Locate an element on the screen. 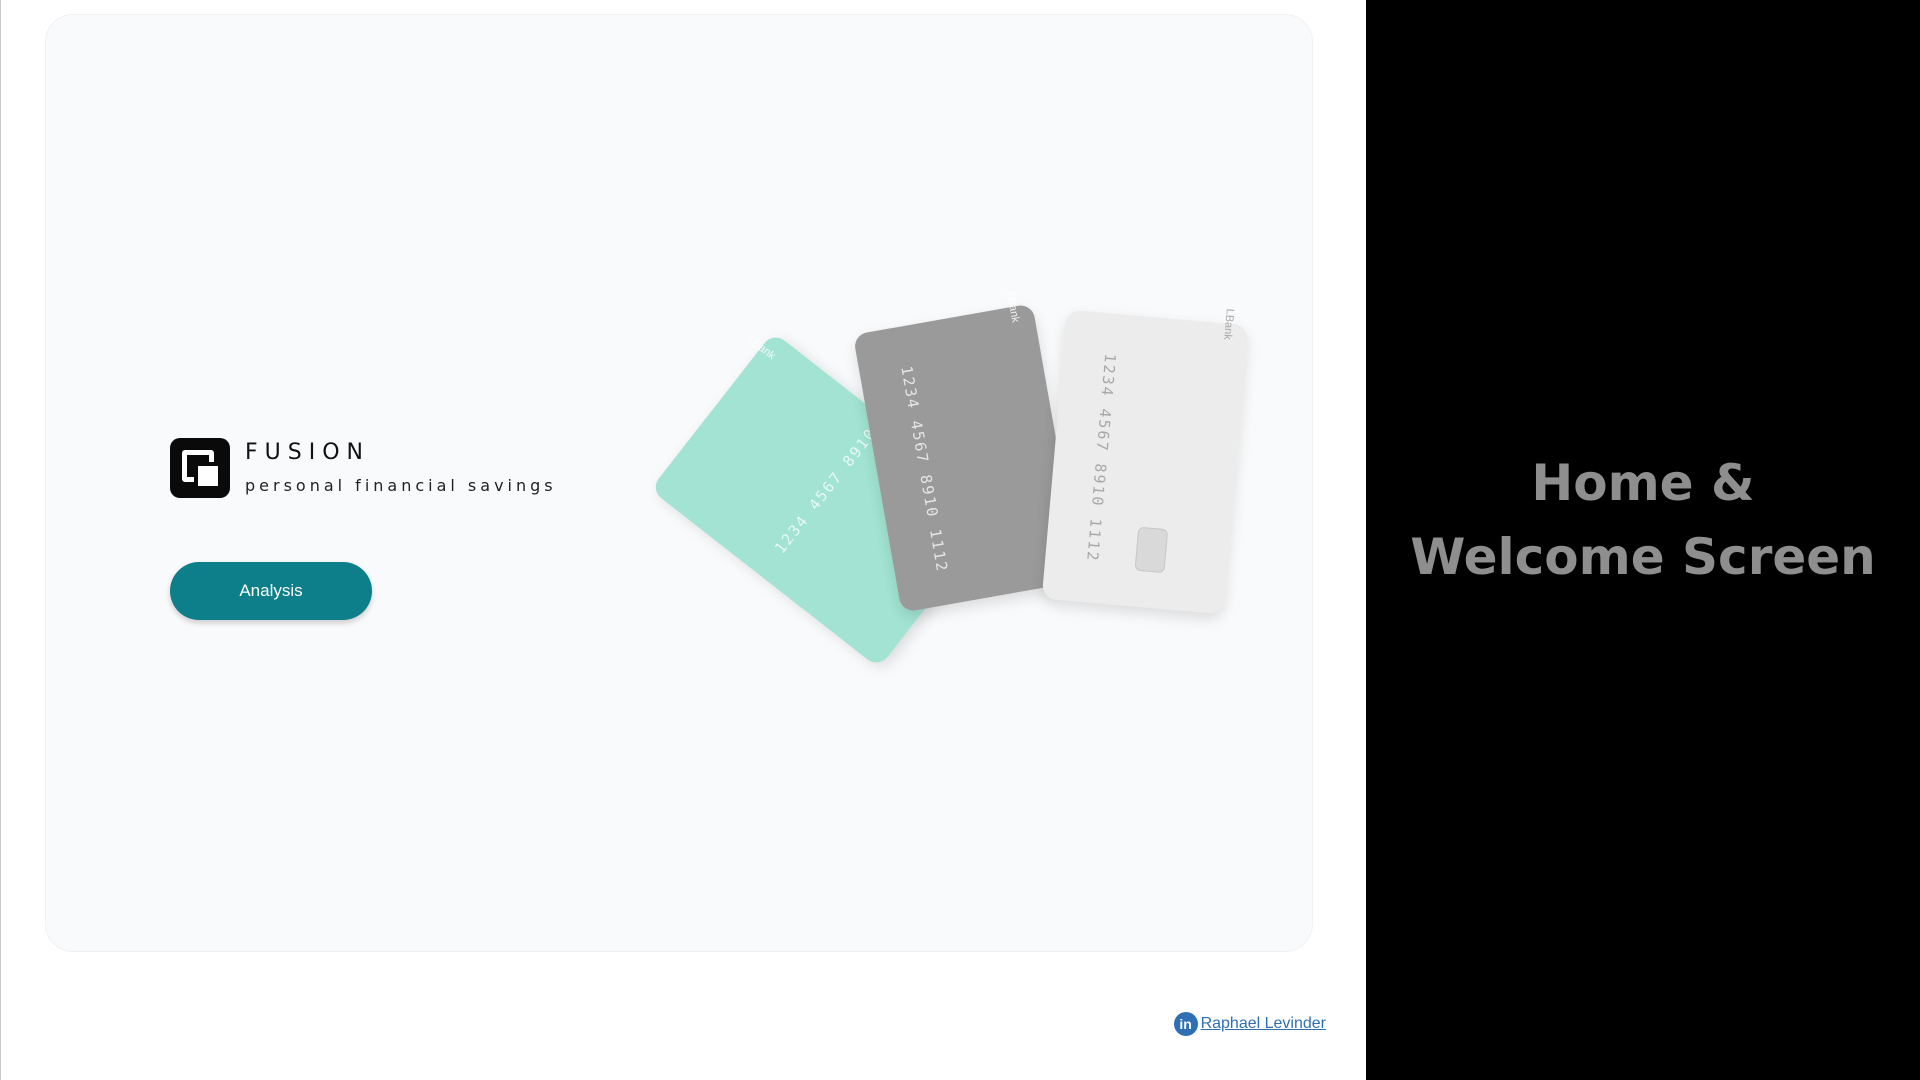  side-panel-title: Home & Welcome Screen is located at coordinates (1643, 520).